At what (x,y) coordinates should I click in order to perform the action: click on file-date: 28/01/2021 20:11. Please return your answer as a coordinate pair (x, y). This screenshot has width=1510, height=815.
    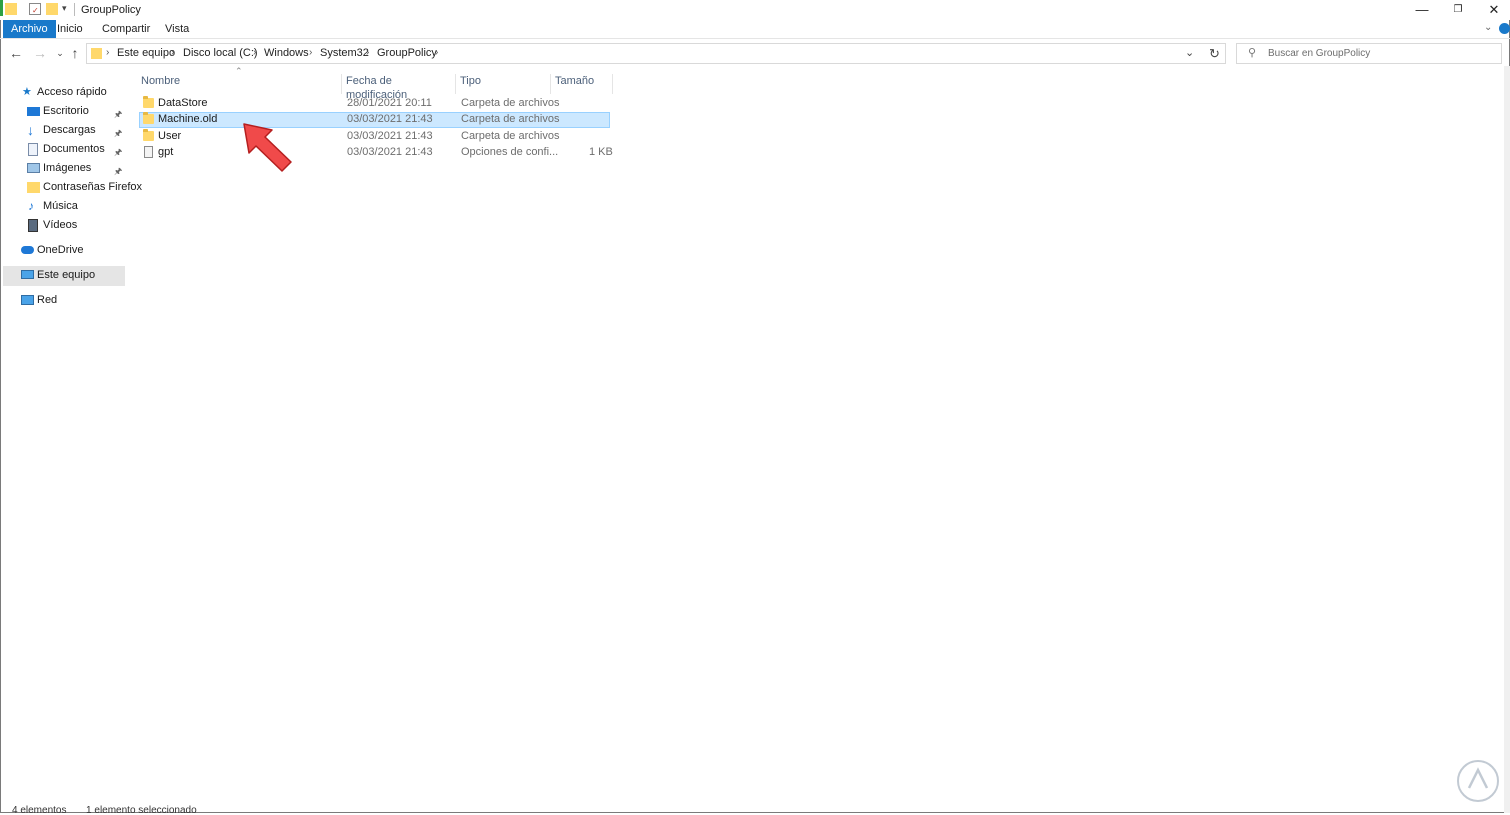
    Looking at the image, I should click on (389, 103).